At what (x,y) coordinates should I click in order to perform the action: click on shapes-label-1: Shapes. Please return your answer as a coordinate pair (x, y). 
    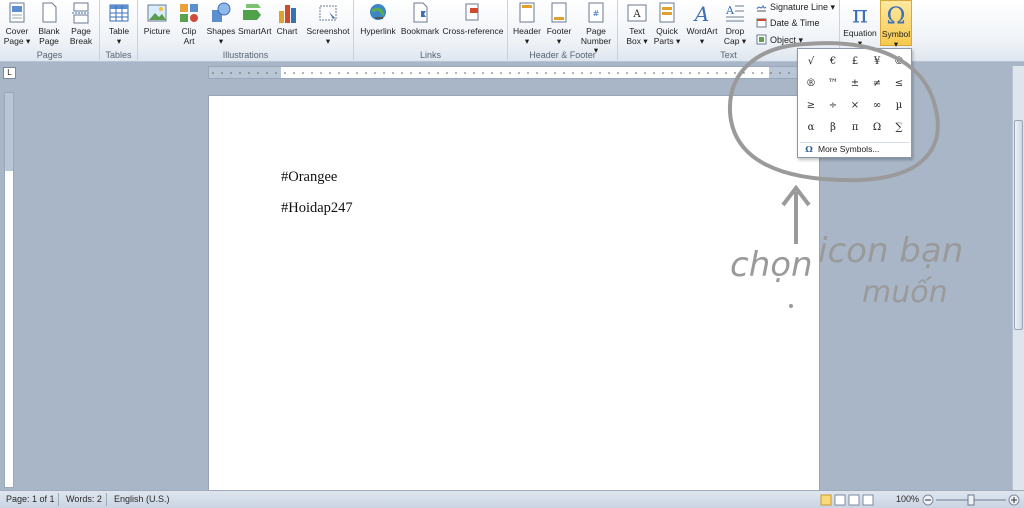
    Looking at the image, I should click on (221, 31).